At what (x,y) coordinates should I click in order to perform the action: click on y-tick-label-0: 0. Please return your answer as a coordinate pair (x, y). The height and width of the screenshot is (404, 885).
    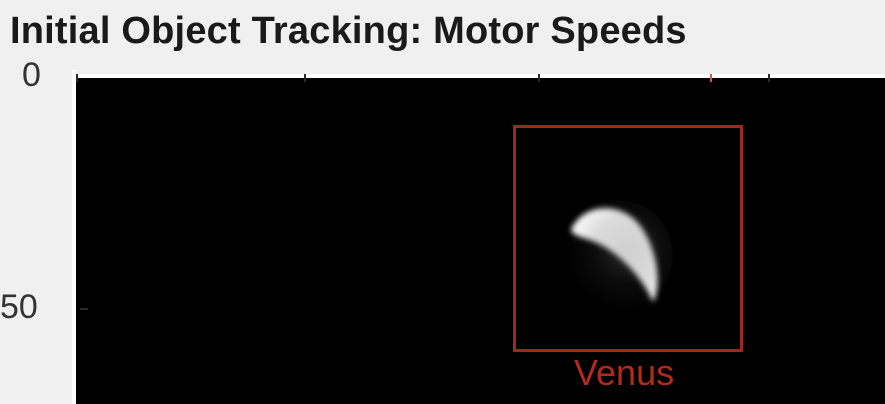
    Looking at the image, I should click on (31, 75).